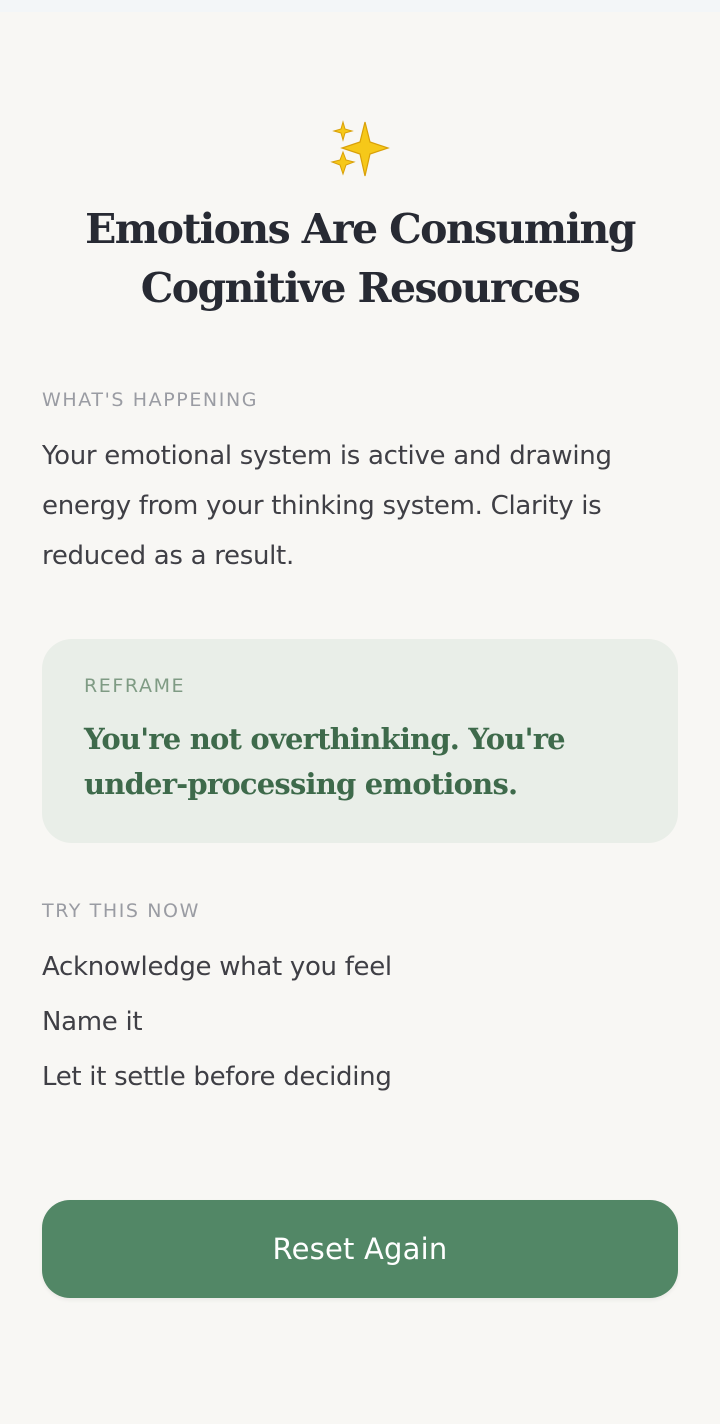 This screenshot has width=720, height=1424. I want to click on step-item: Name it, so click(92, 1022).